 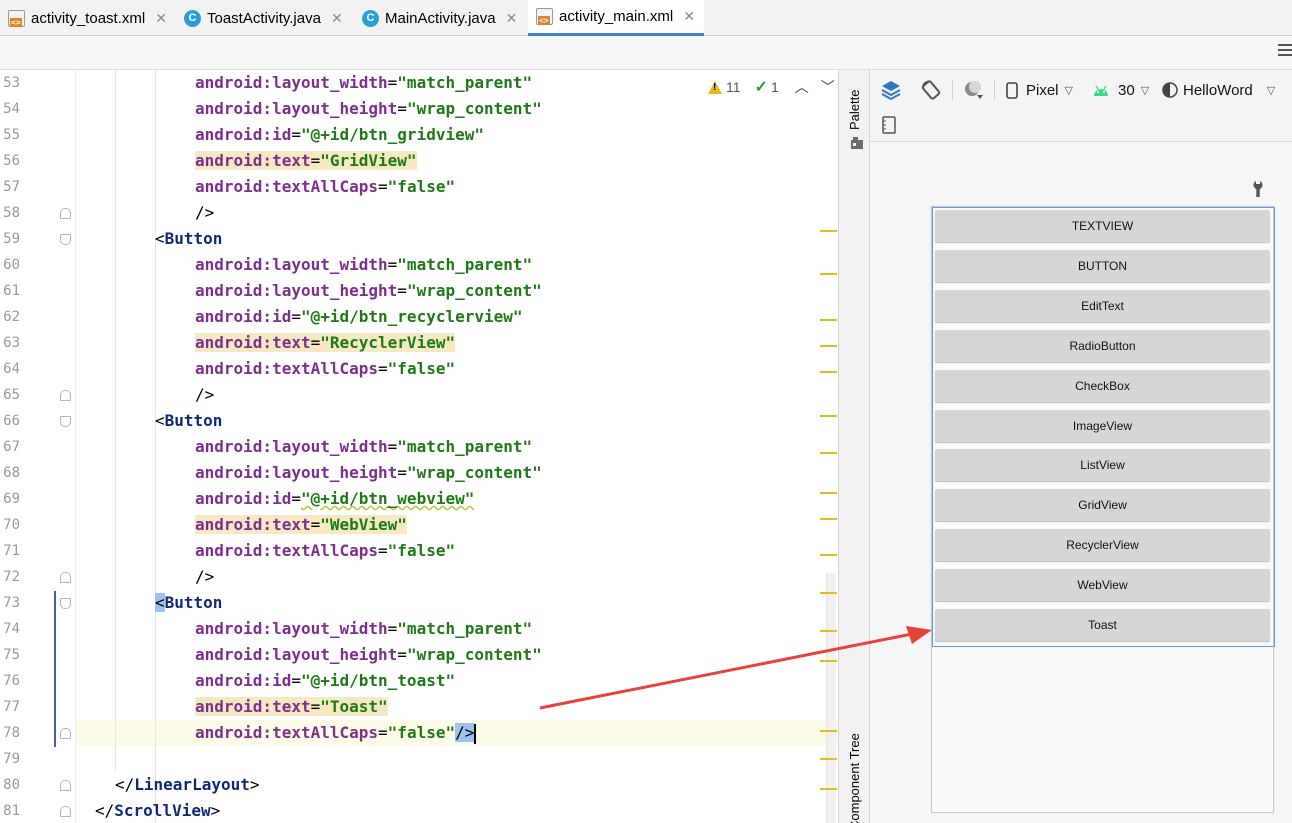 What do you see at coordinates (1102, 305) in the screenshot?
I see `preview-button: EditText` at bounding box center [1102, 305].